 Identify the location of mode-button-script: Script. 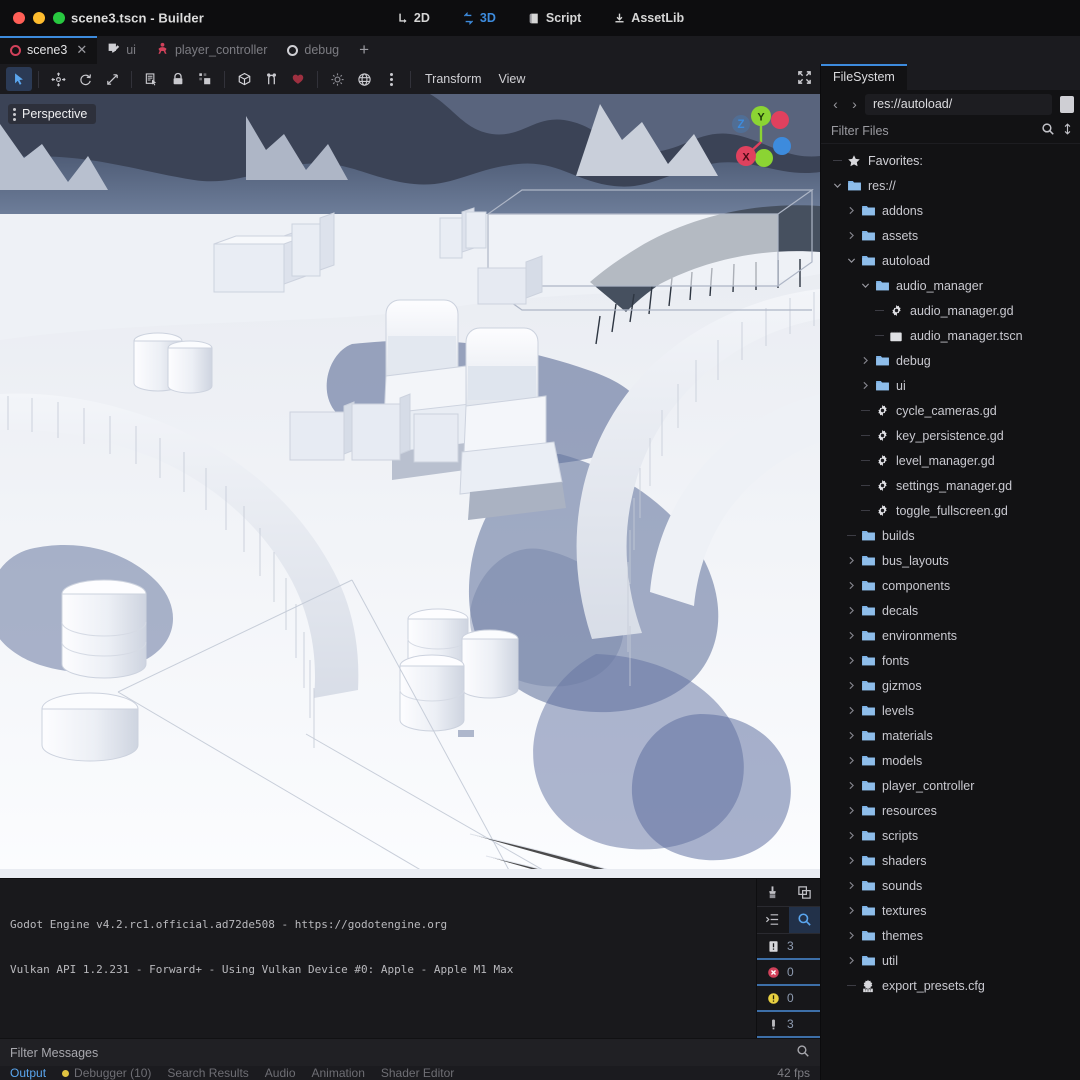
(554, 18).